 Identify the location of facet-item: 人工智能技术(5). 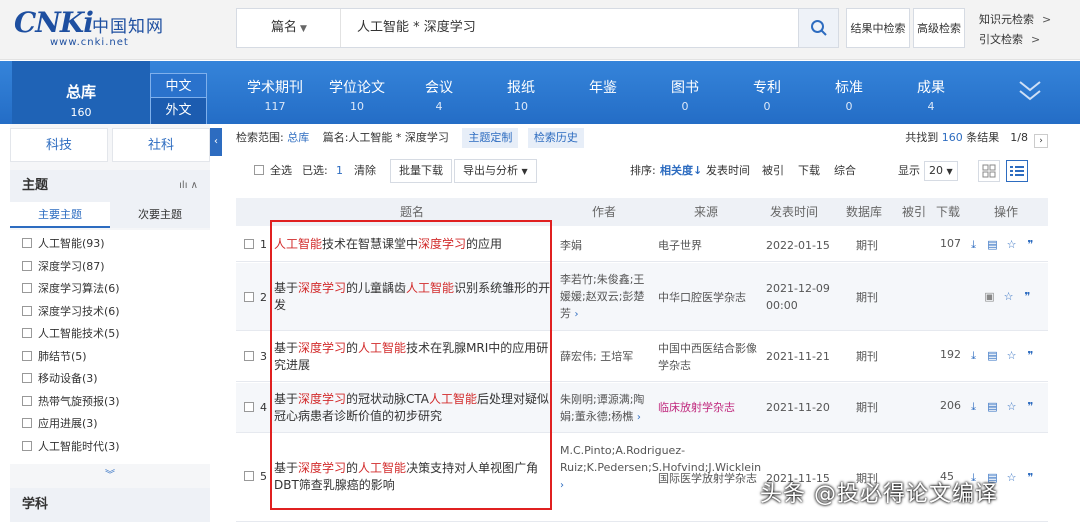
(71, 334).